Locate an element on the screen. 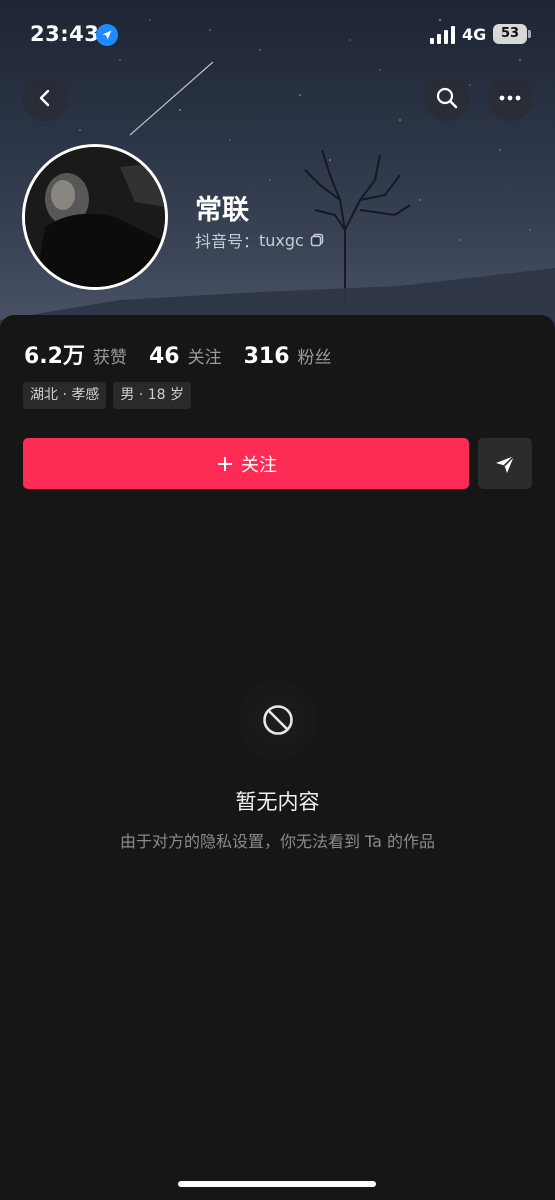  avatar is located at coordinates (95, 217).